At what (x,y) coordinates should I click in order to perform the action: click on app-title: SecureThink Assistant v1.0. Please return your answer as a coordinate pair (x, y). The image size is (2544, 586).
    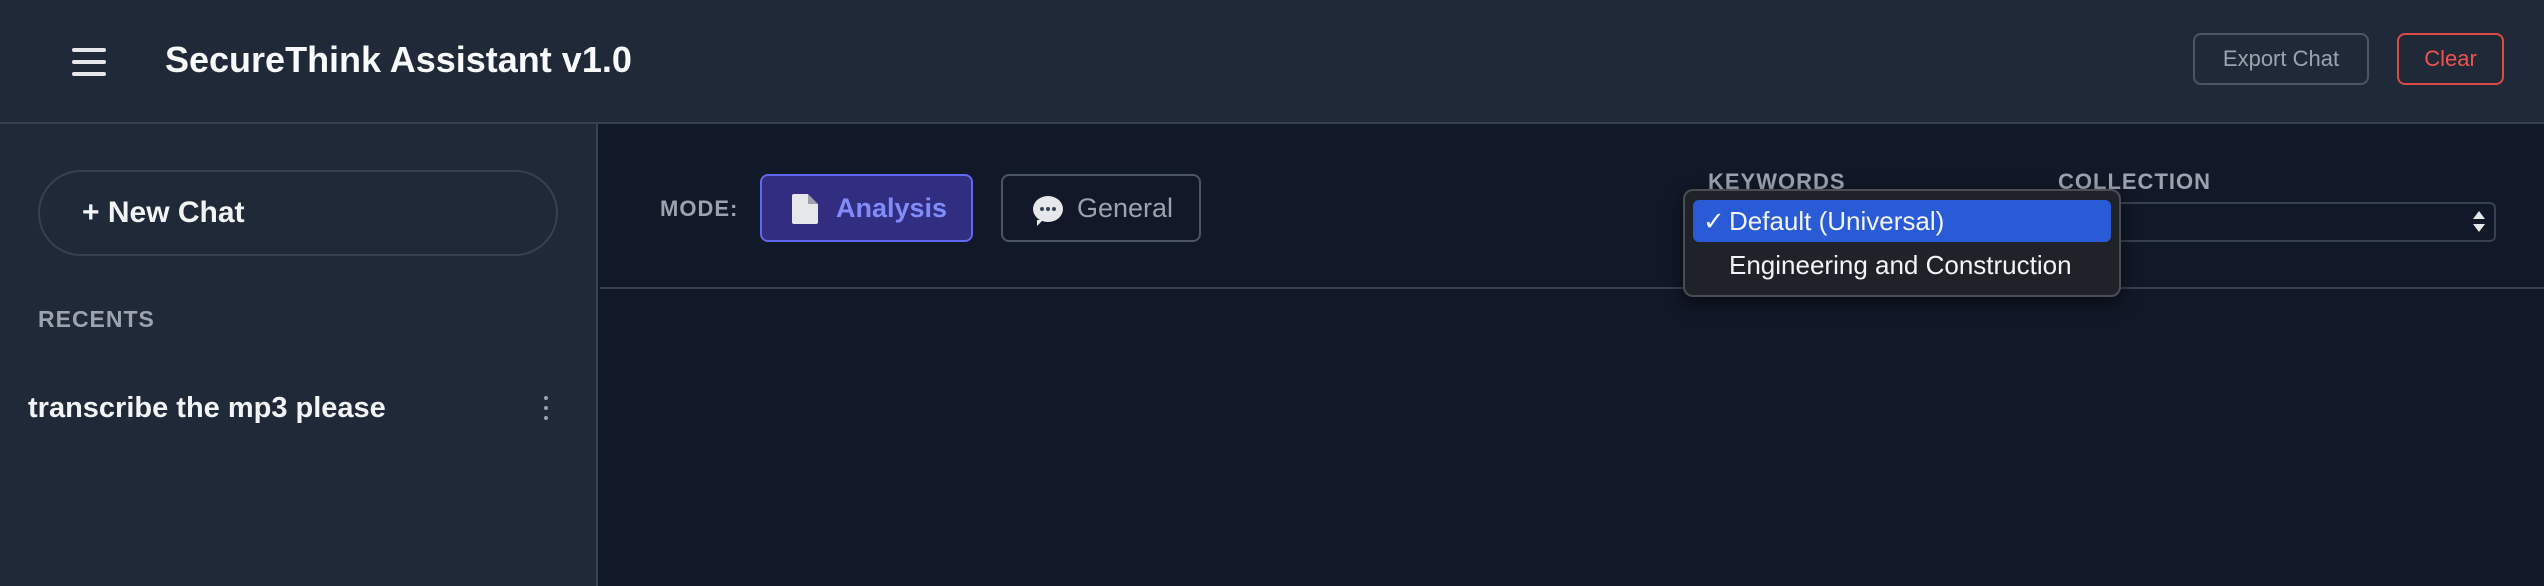
    Looking at the image, I should click on (398, 59).